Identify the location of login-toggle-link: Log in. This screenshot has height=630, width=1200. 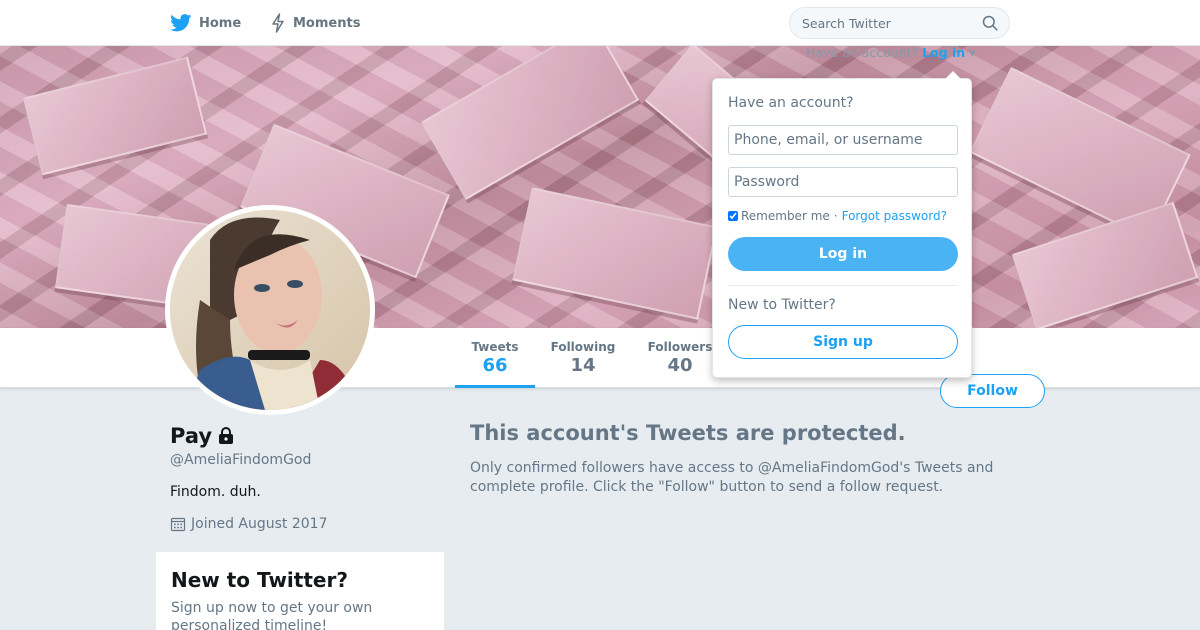
(943, 52).